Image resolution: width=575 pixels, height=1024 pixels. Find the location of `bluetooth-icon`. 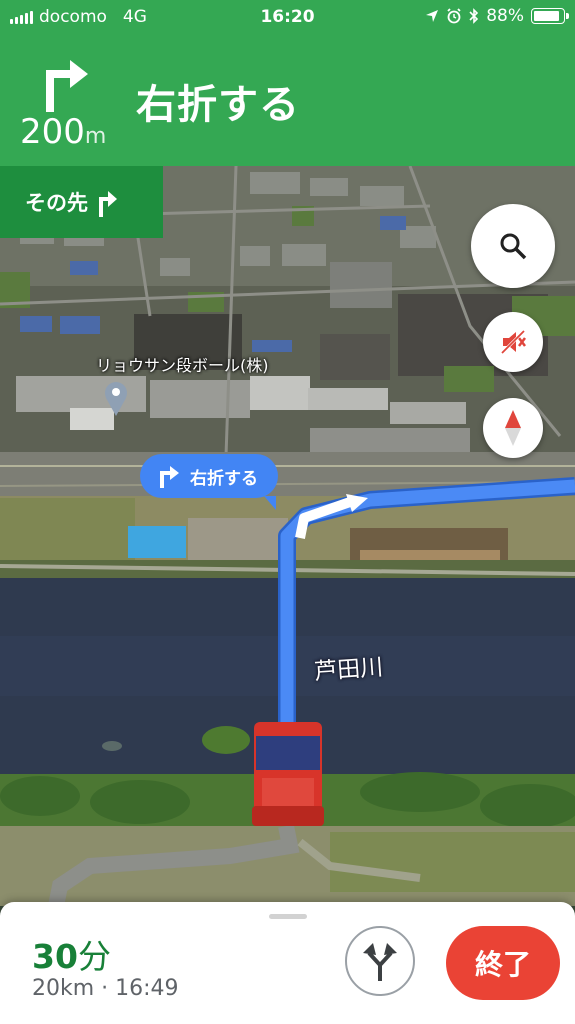

bluetooth-icon is located at coordinates (474, 16).